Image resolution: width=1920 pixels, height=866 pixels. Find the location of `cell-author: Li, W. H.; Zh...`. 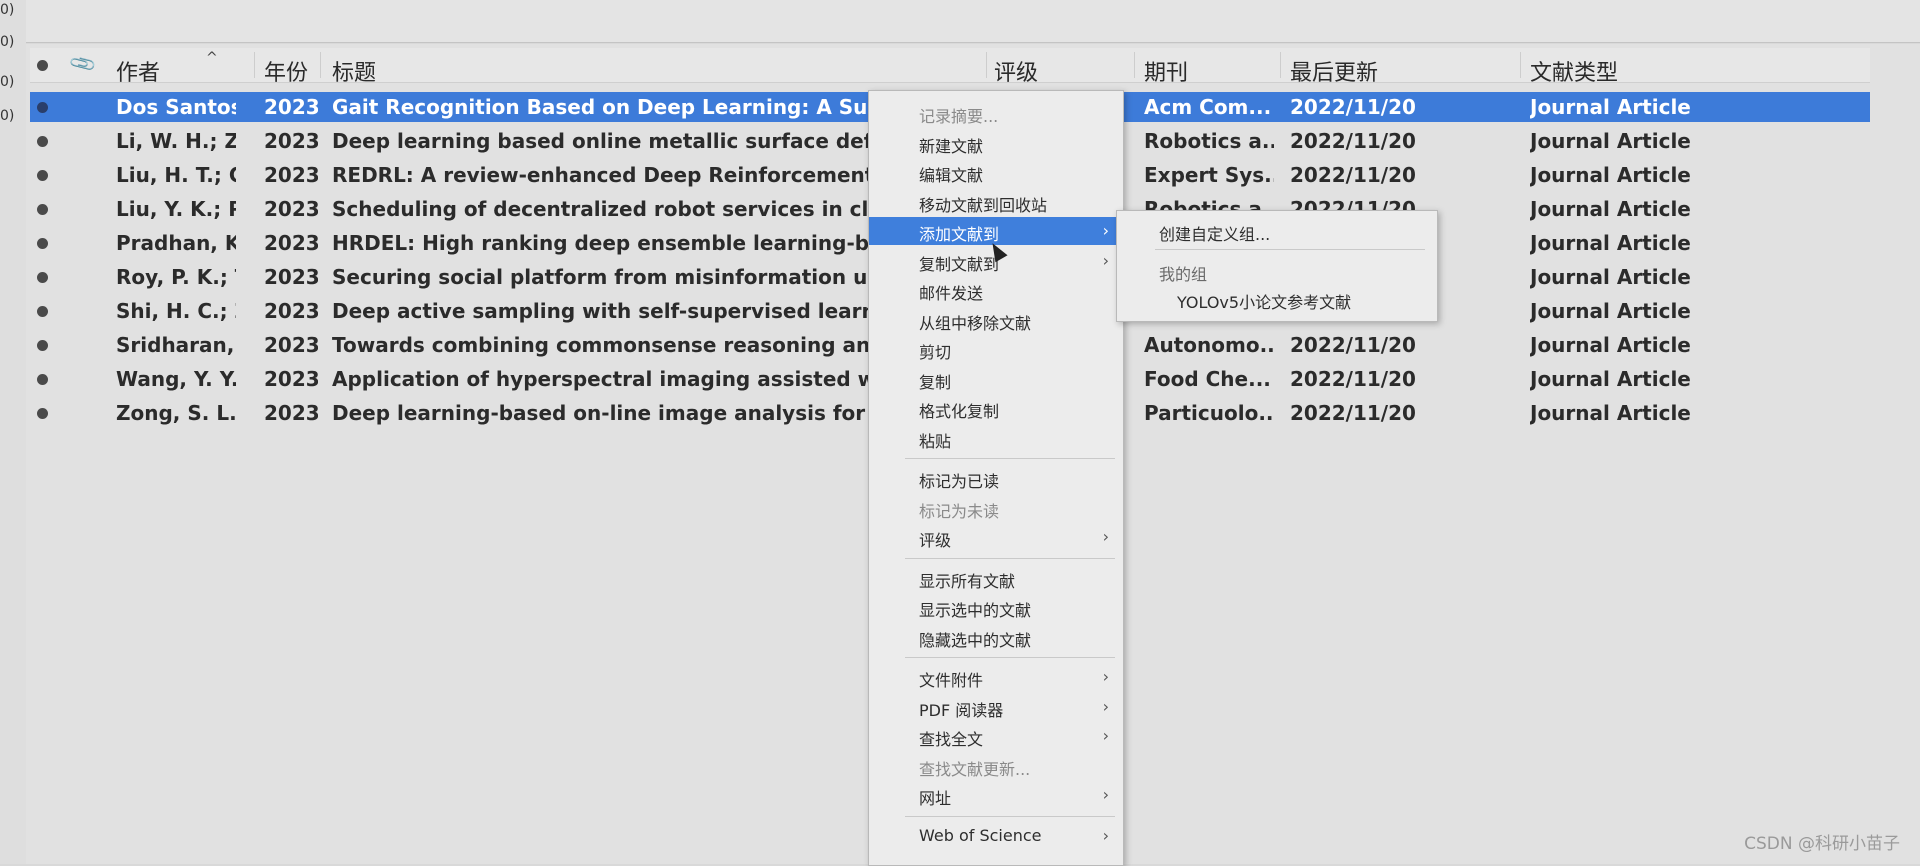

cell-author: Li, W. H.; Zh... is located at coordinates (176, 141).